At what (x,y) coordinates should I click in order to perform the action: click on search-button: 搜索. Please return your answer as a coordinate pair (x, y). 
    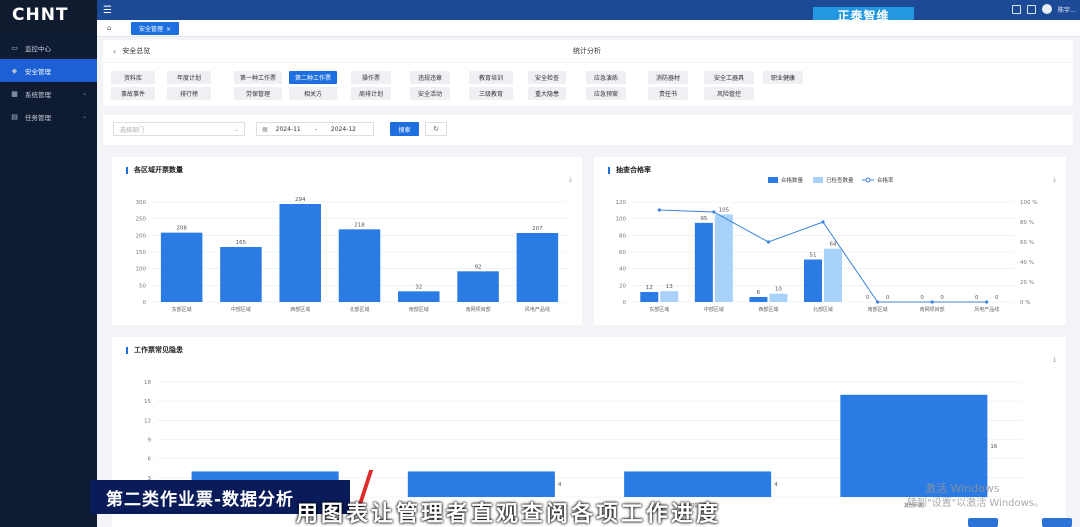
    Looking at the image, I should click on (404, 129).